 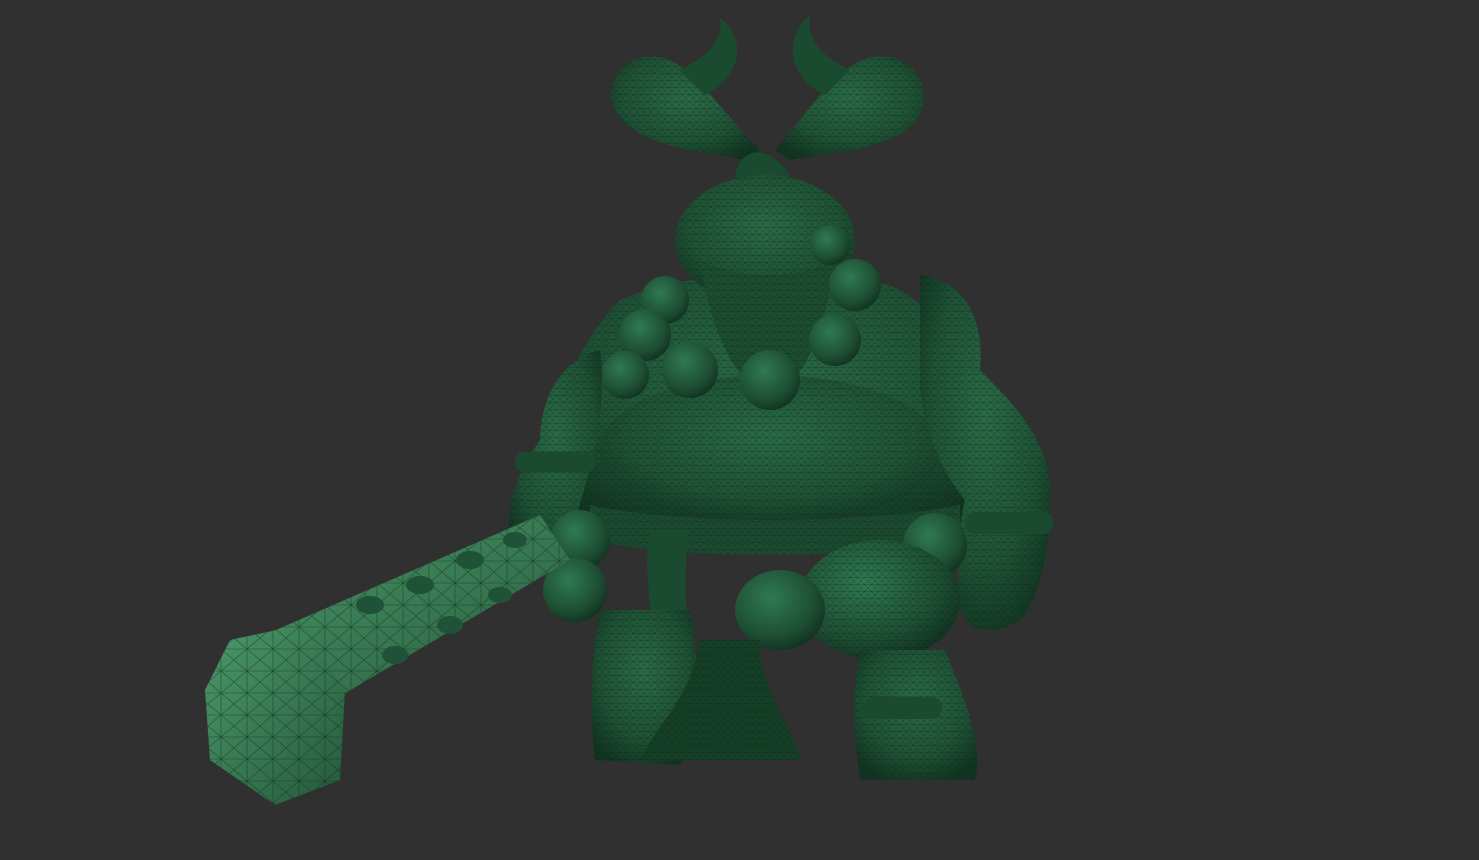 What do you see at coordinates (768, 102) in the screenshot?
I see `helmet-horns` at bounding box center [768, 102].